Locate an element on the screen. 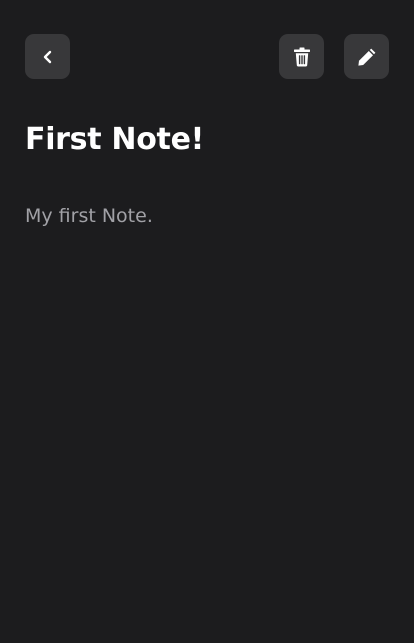 This screenshot has width=414, height=643. delete-button is located at coordinates (301, 56).